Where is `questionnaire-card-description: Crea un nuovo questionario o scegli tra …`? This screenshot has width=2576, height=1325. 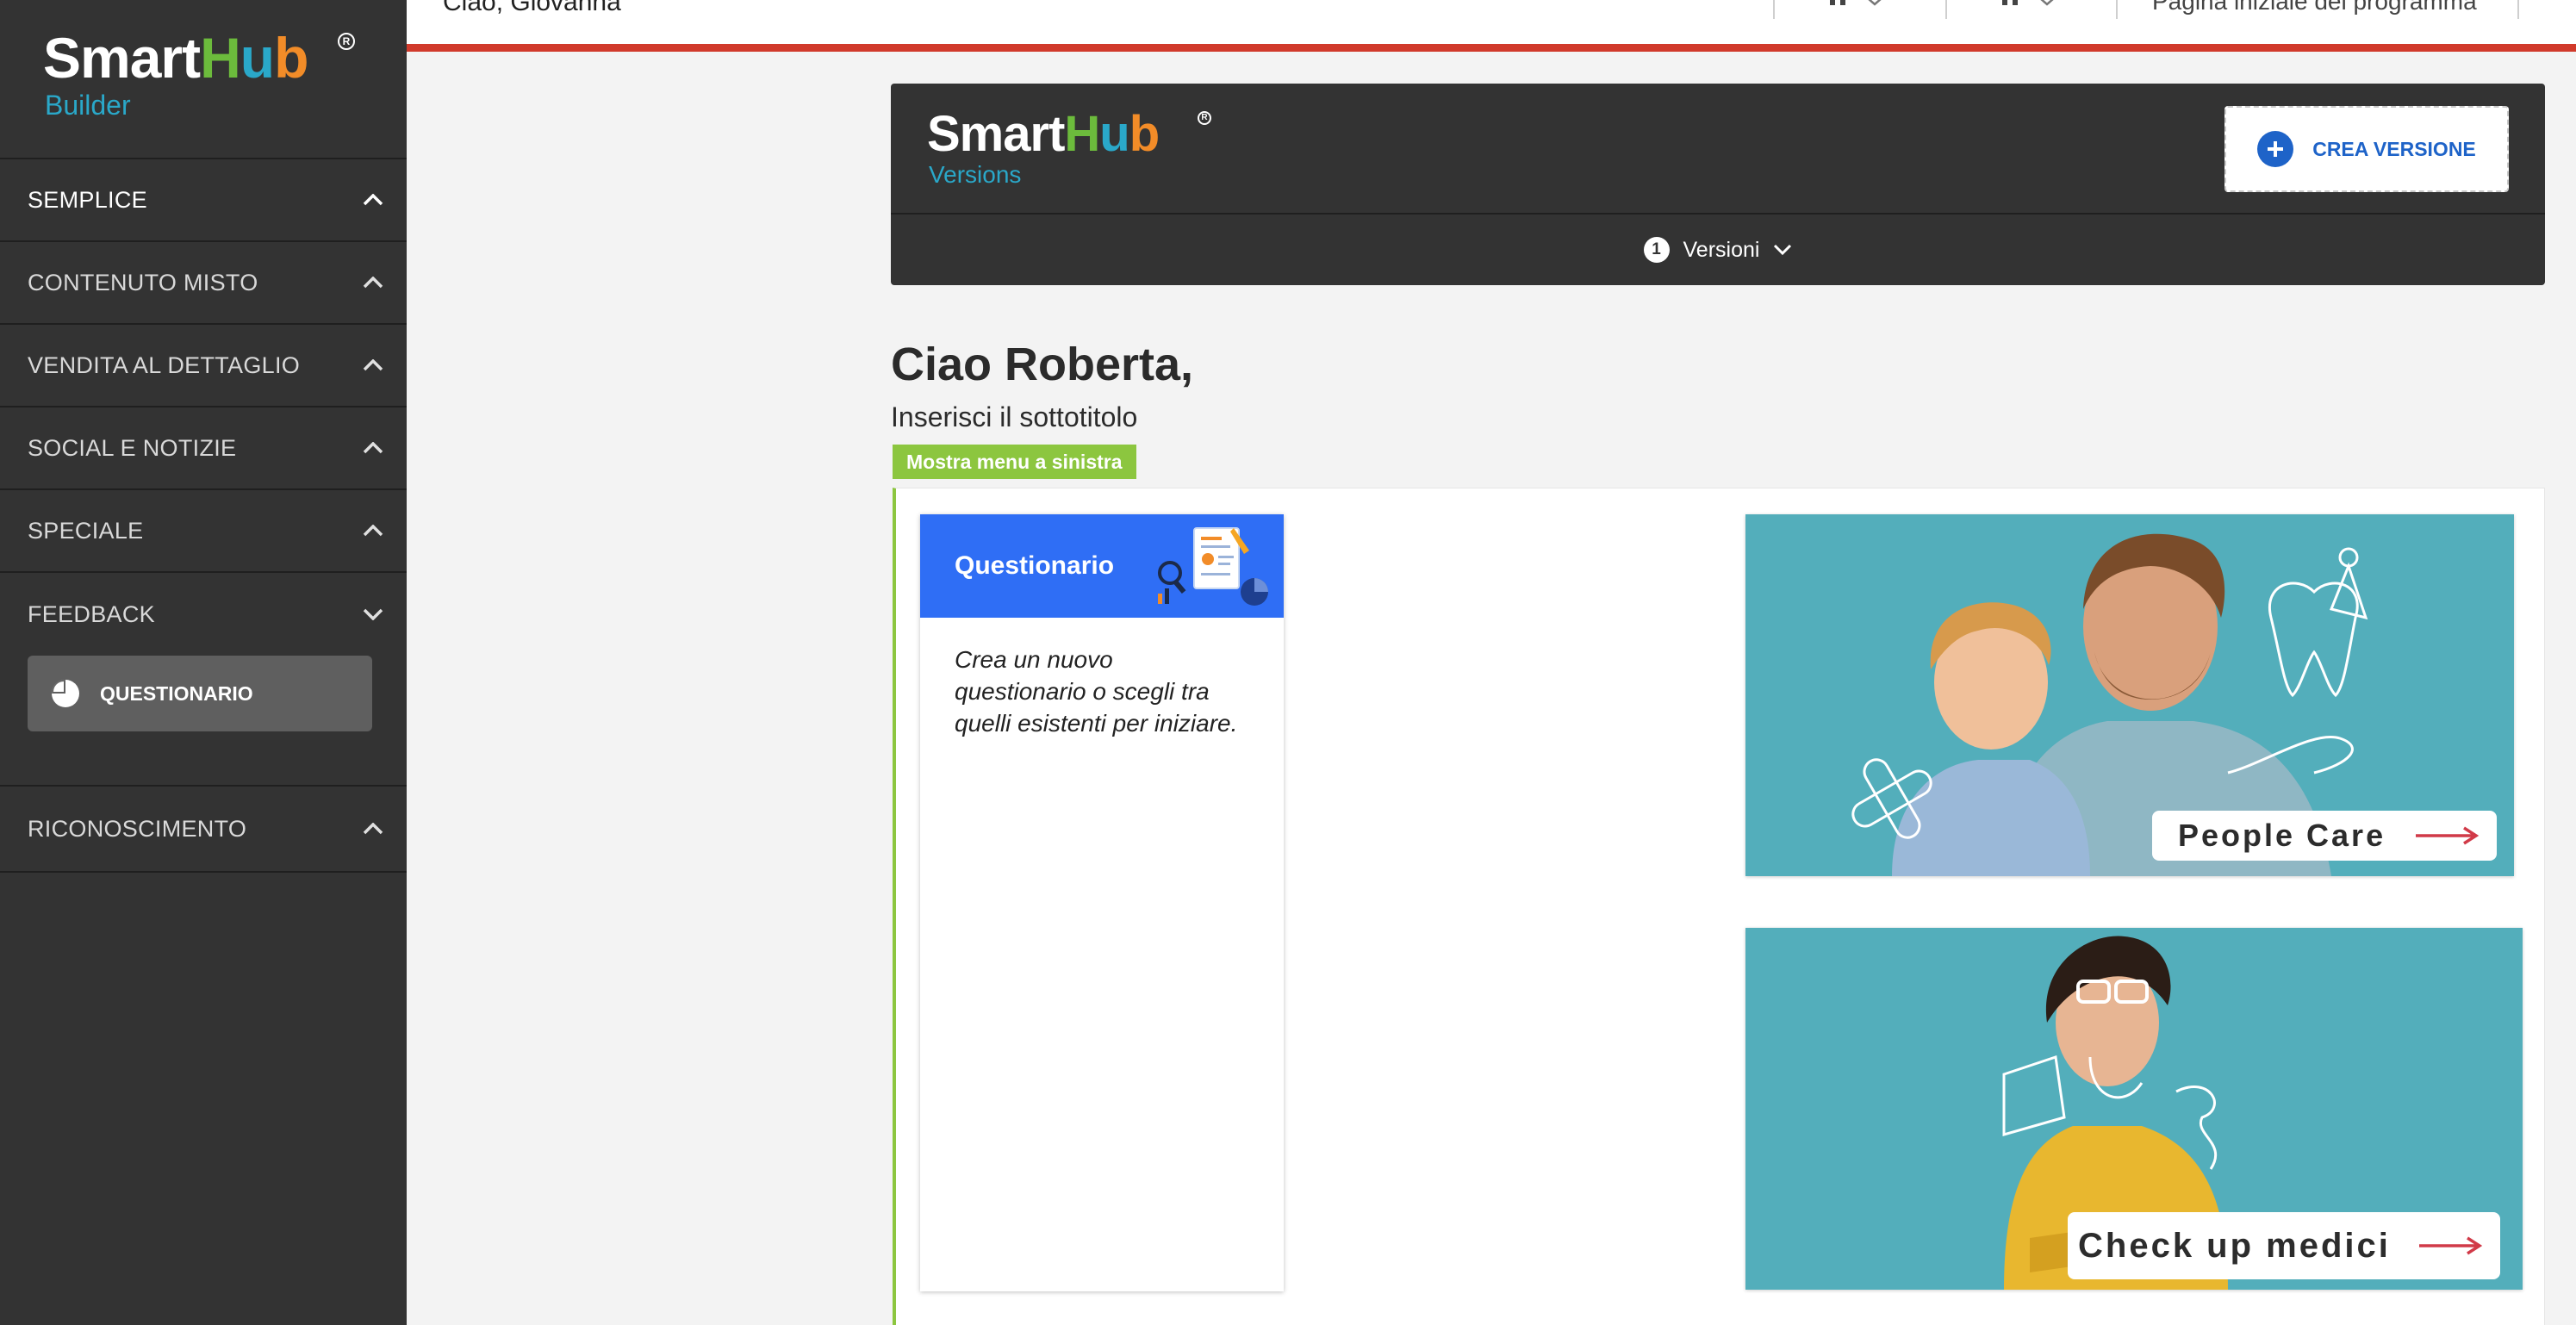
questionnaire-card-description: Crea un nuovo questionario o scegli tra … is located at coordinates (1097, 691).